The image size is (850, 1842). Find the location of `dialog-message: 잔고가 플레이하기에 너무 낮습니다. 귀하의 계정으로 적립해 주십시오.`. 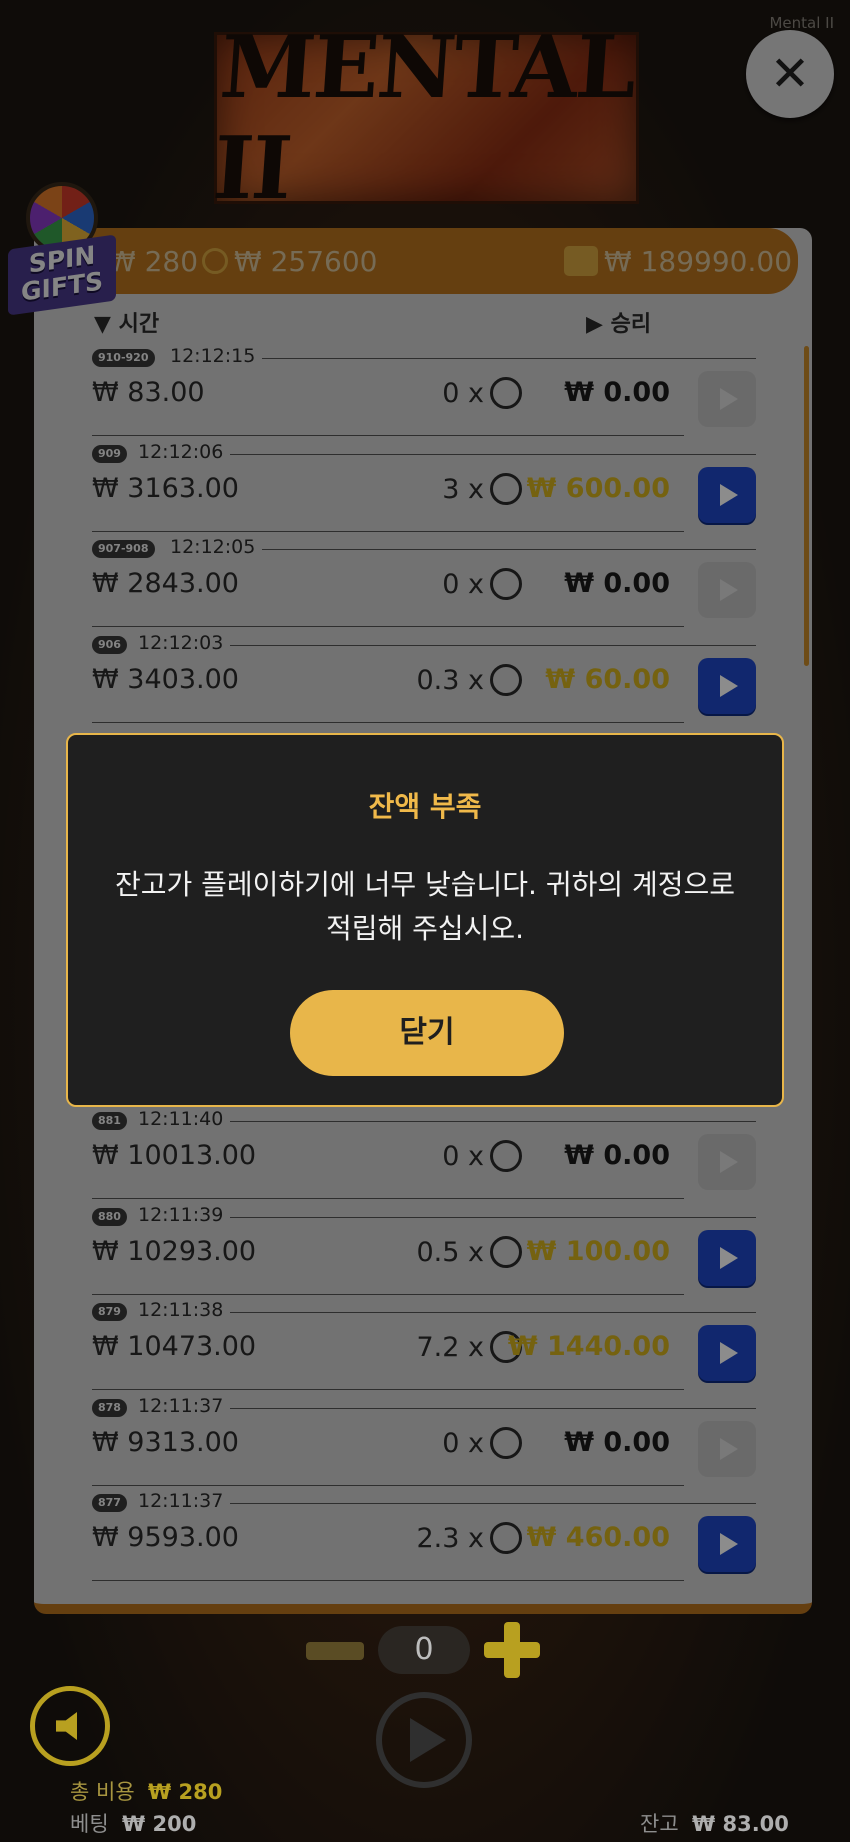

dialog-message: 잔고가 플레이하기에 너무 낮습니다. 귀하의 계정으로 적립해 주십시오. is located at coordinates (425, 906).